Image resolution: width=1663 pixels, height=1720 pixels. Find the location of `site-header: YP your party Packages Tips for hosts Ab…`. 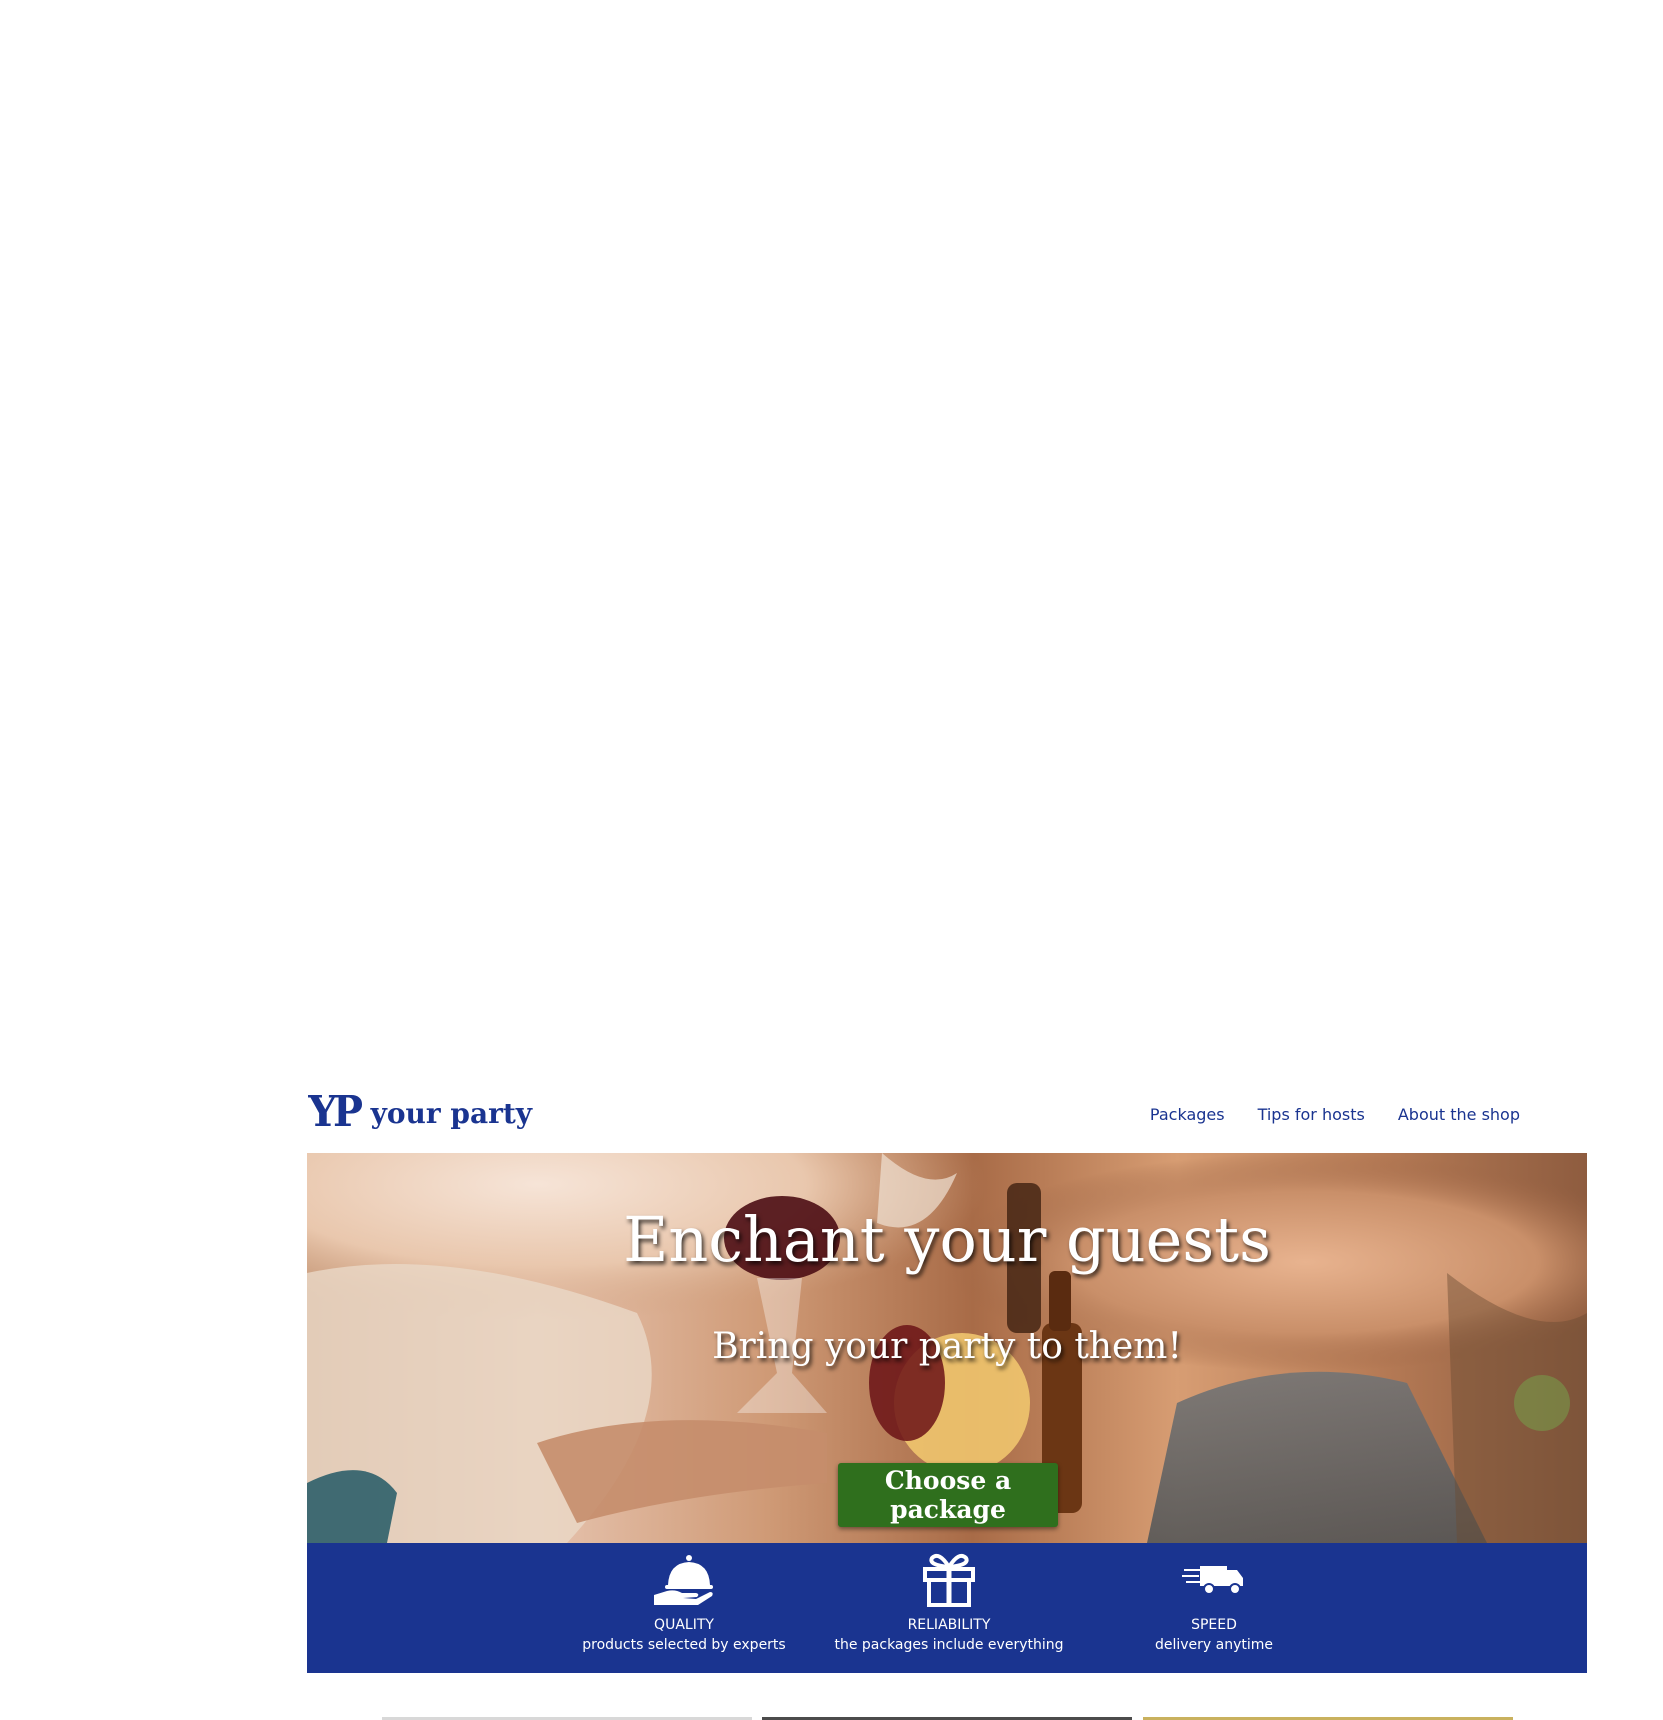

site-header: YP your party Packages Tips for hosts Ab… is located at coordinates (947, 1119).